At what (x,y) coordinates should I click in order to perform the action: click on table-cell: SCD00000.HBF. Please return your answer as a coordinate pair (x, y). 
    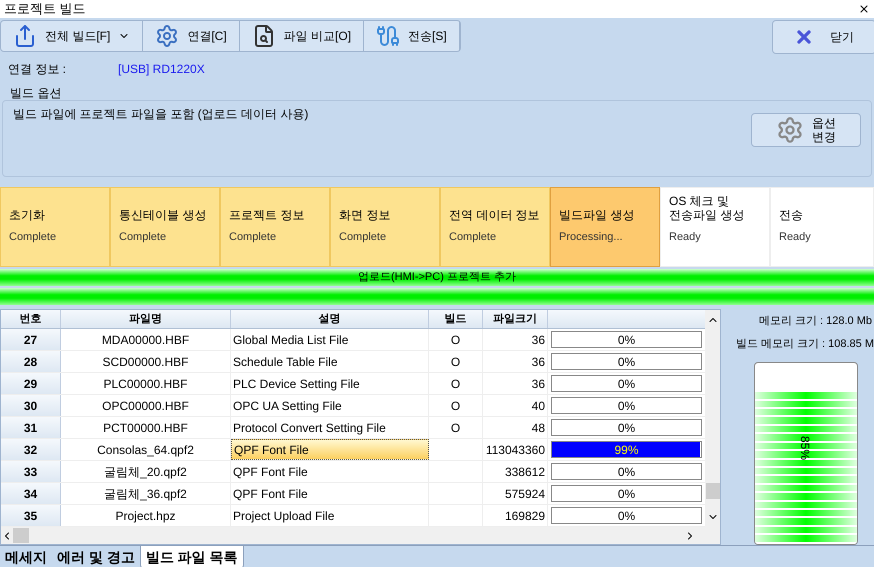
    Looking at the image, I should click on (146, 361).